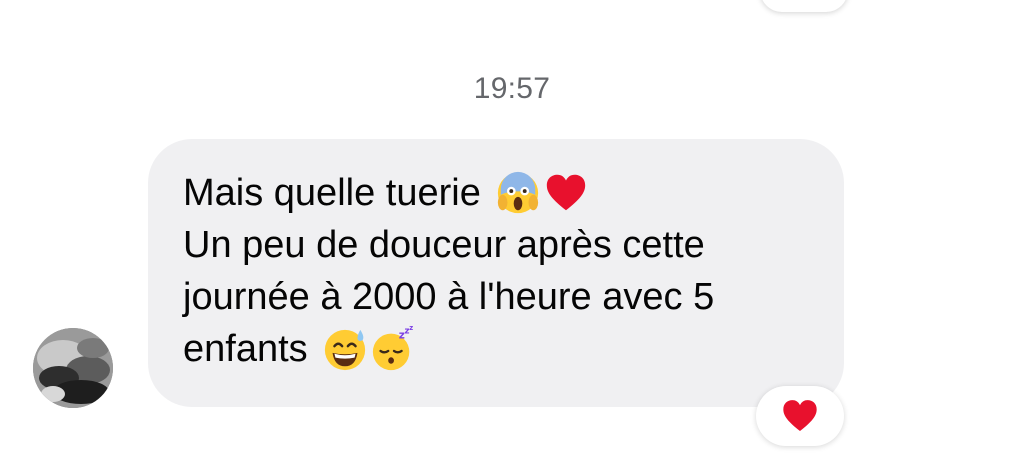  Describe the element at coordinates (444, 245) in the screenshot. I see `message-line-2: Un peu de douceur après cette` at that location.